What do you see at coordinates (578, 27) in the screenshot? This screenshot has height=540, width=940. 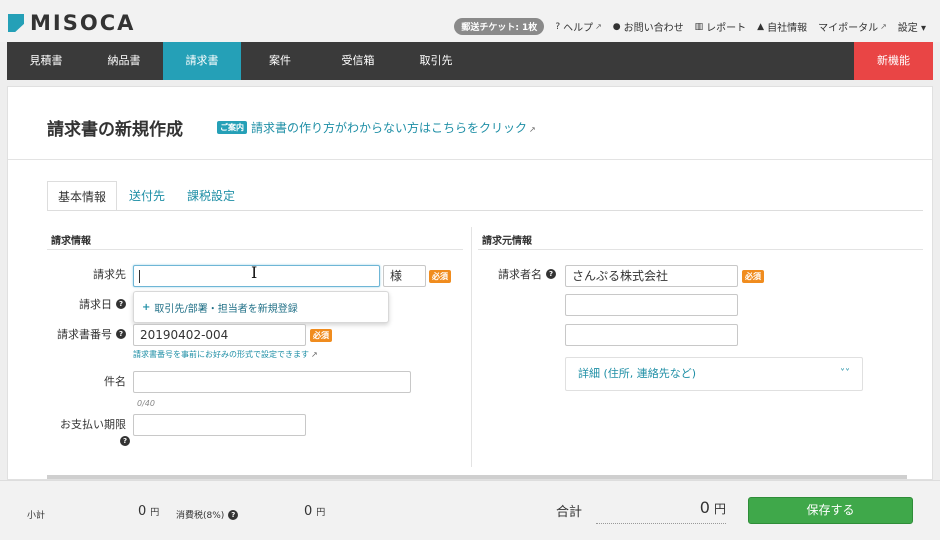 I see `help-link: ? ヘルプ ↗` at bounding box center [578, 27].